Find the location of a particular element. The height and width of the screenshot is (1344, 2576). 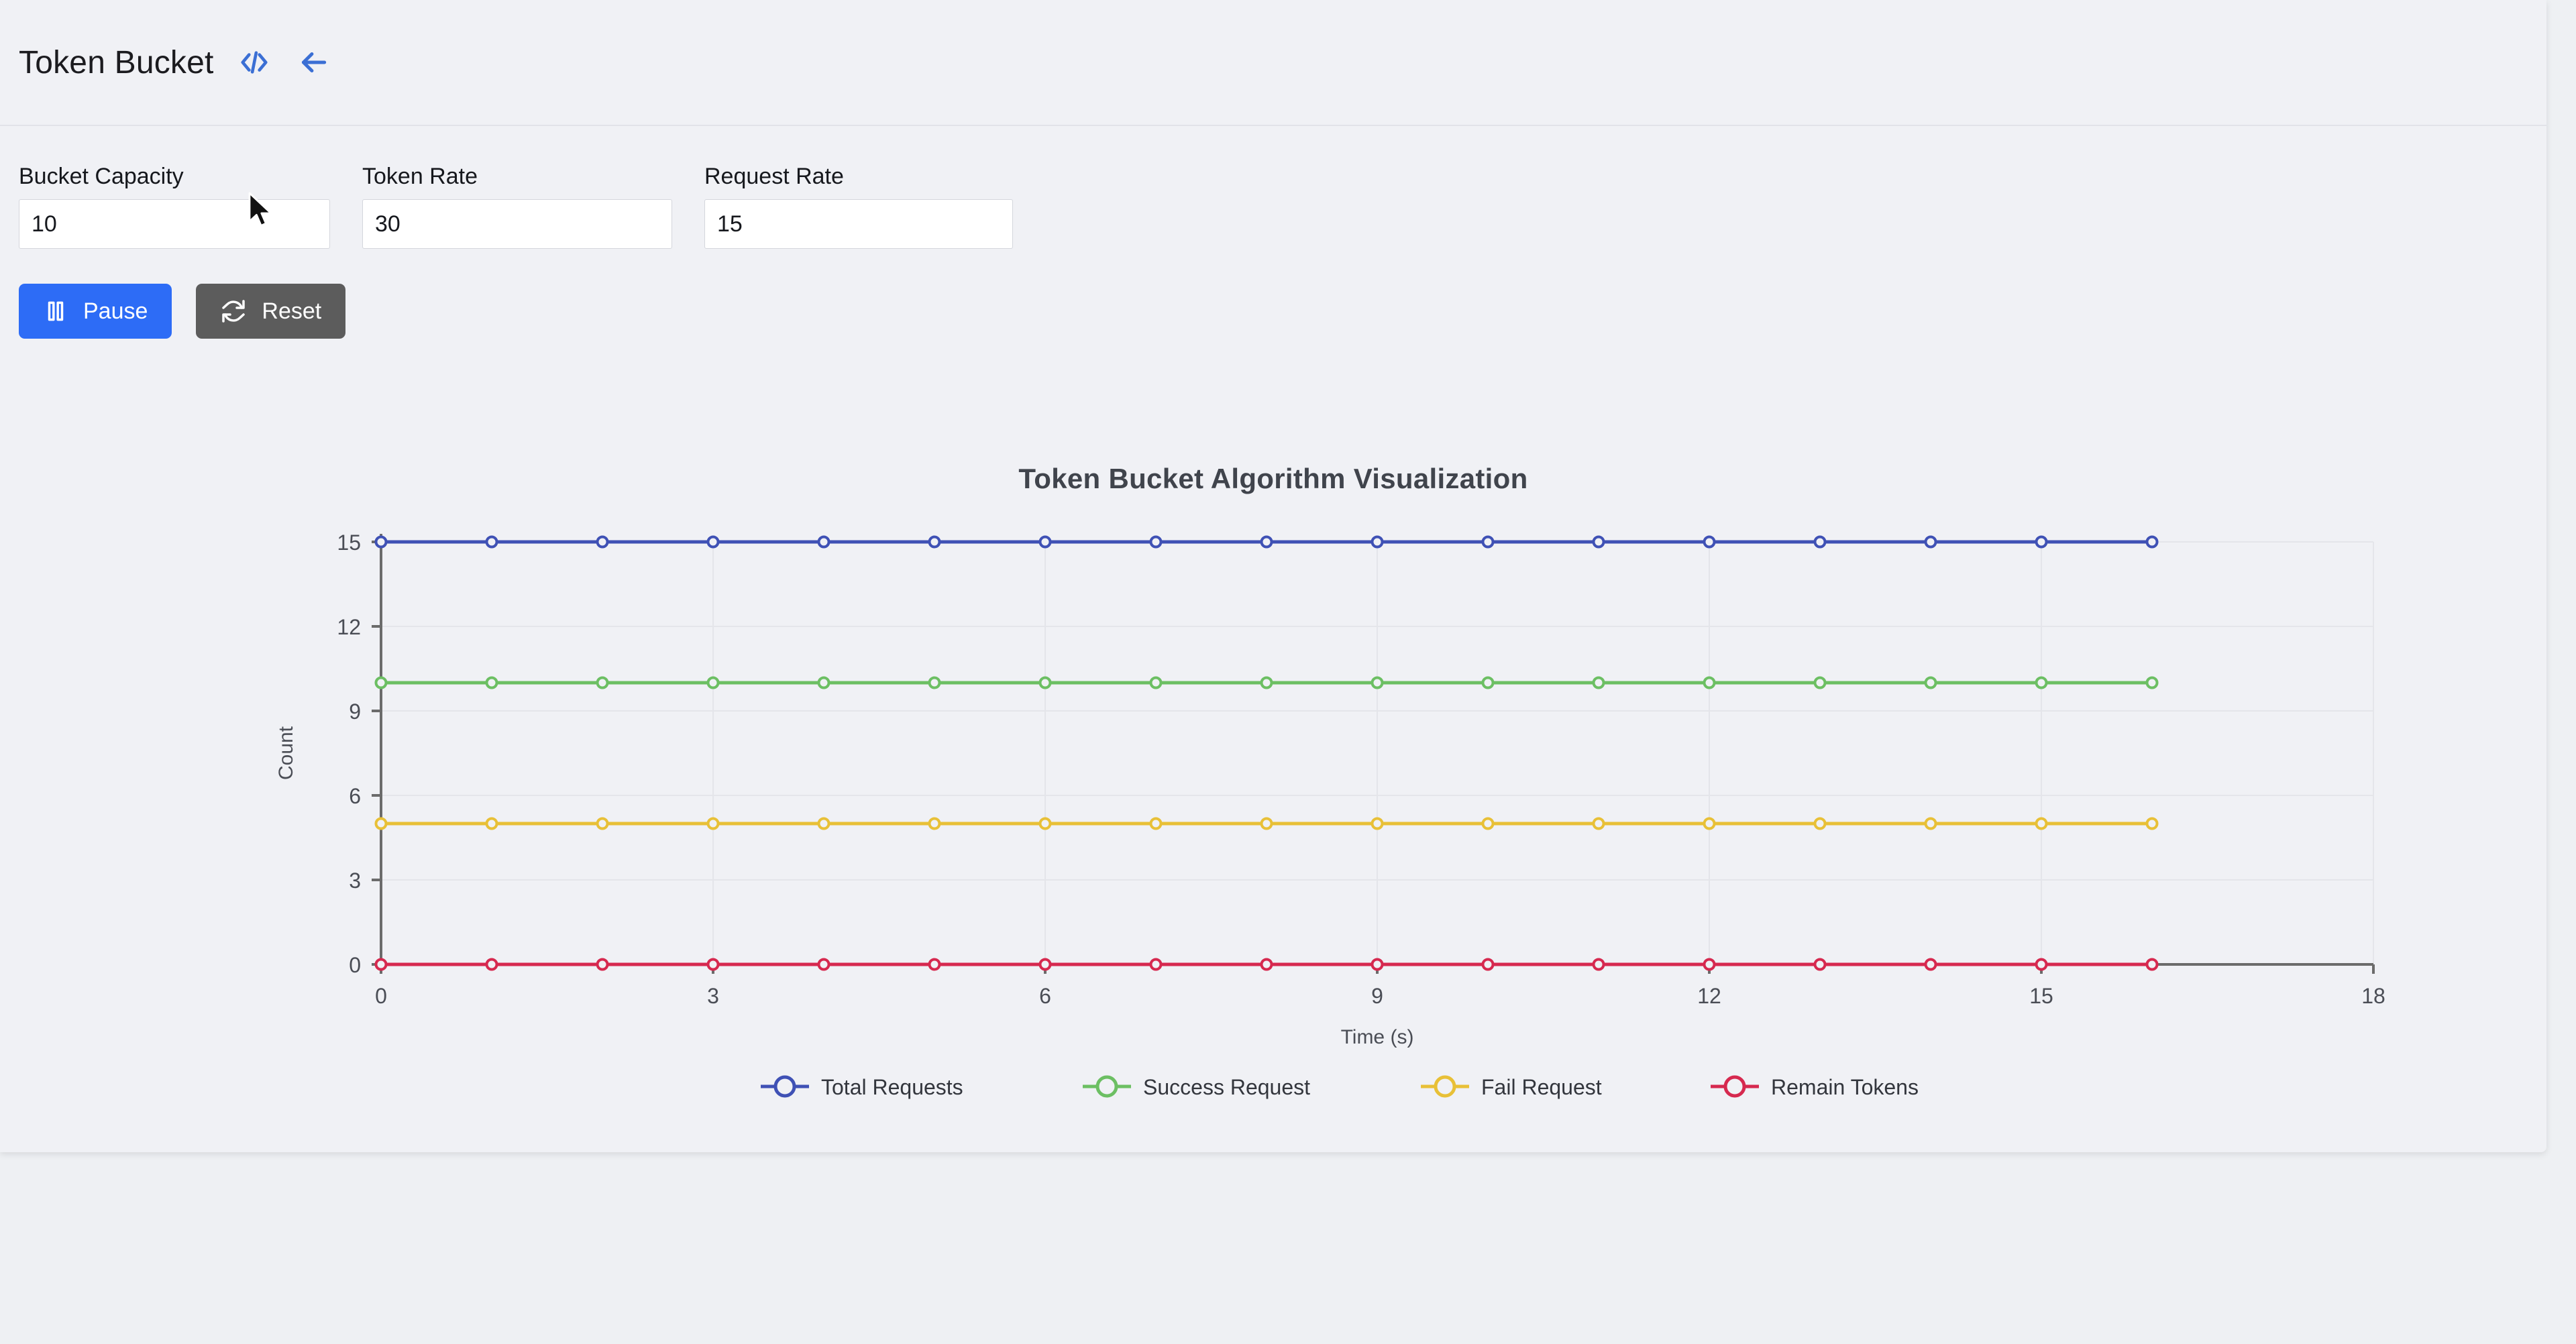

parameter-fields: Bucket Capacity Token Rate Request Rate is located at coordinates (1273, 187).